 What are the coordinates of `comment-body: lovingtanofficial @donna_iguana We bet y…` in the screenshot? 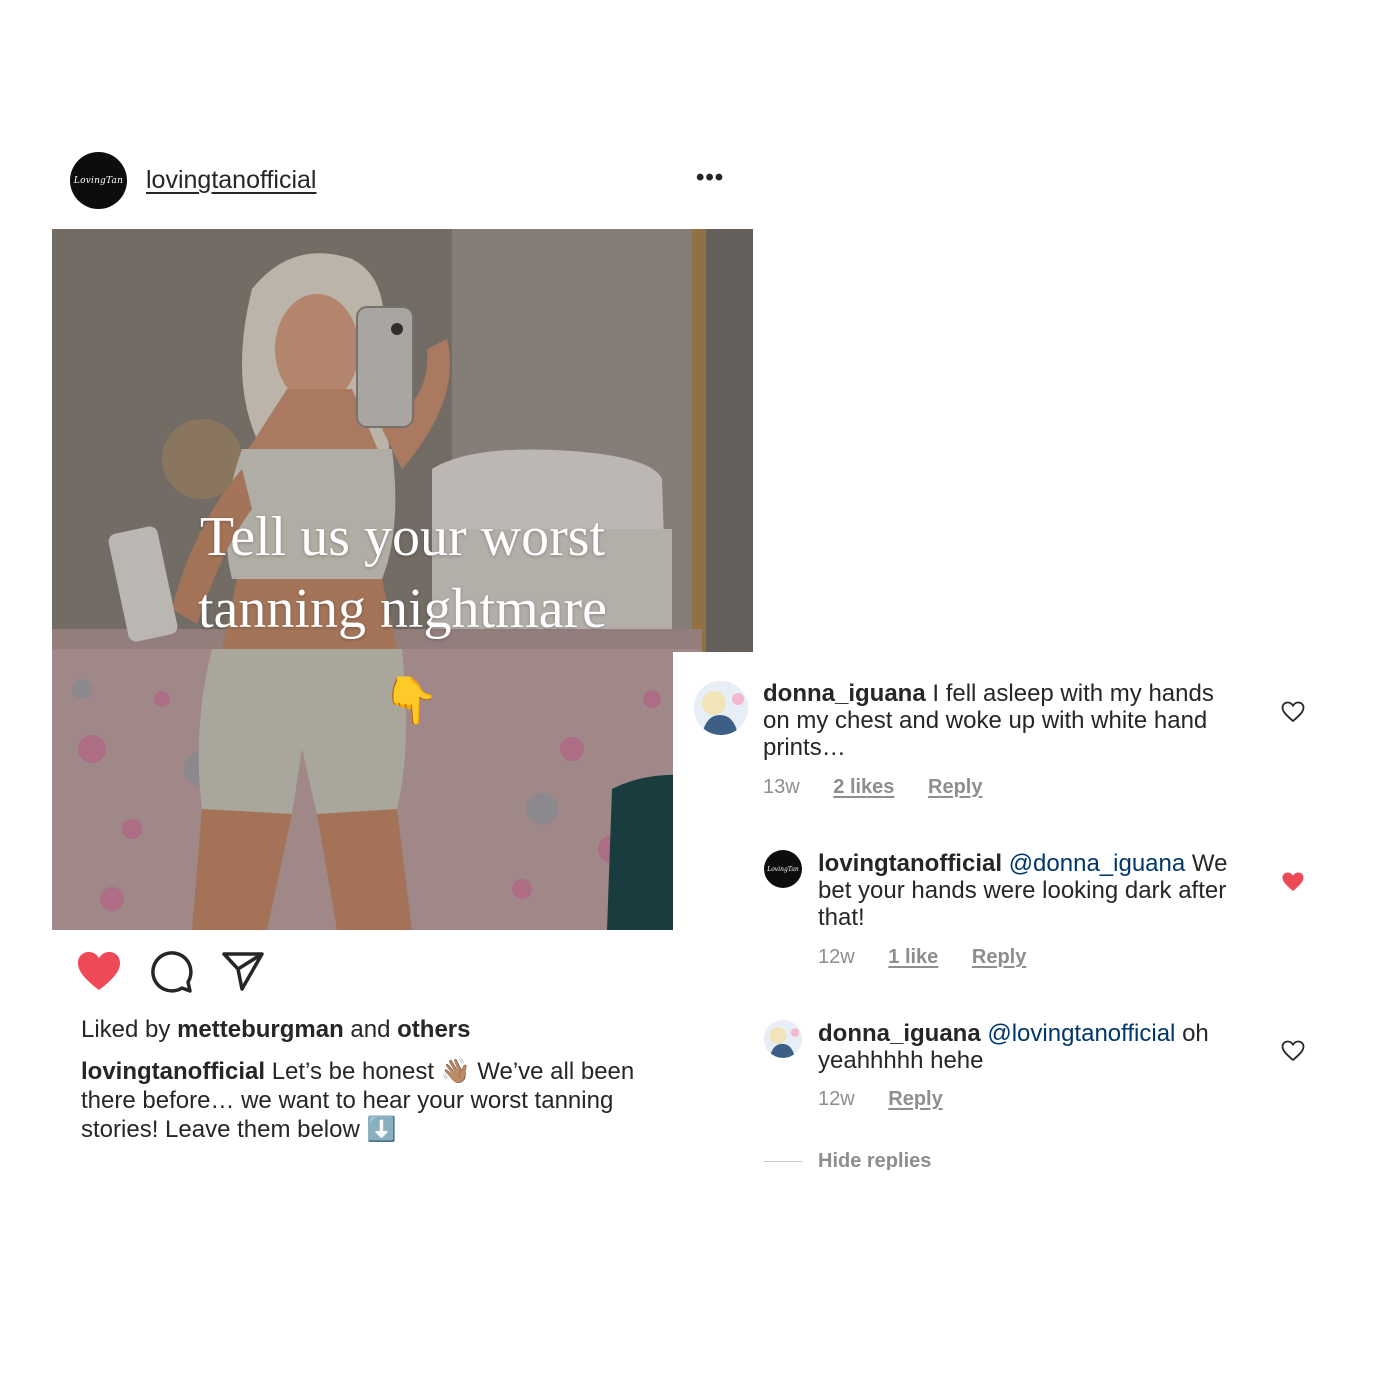 It's located at (1038, 890).